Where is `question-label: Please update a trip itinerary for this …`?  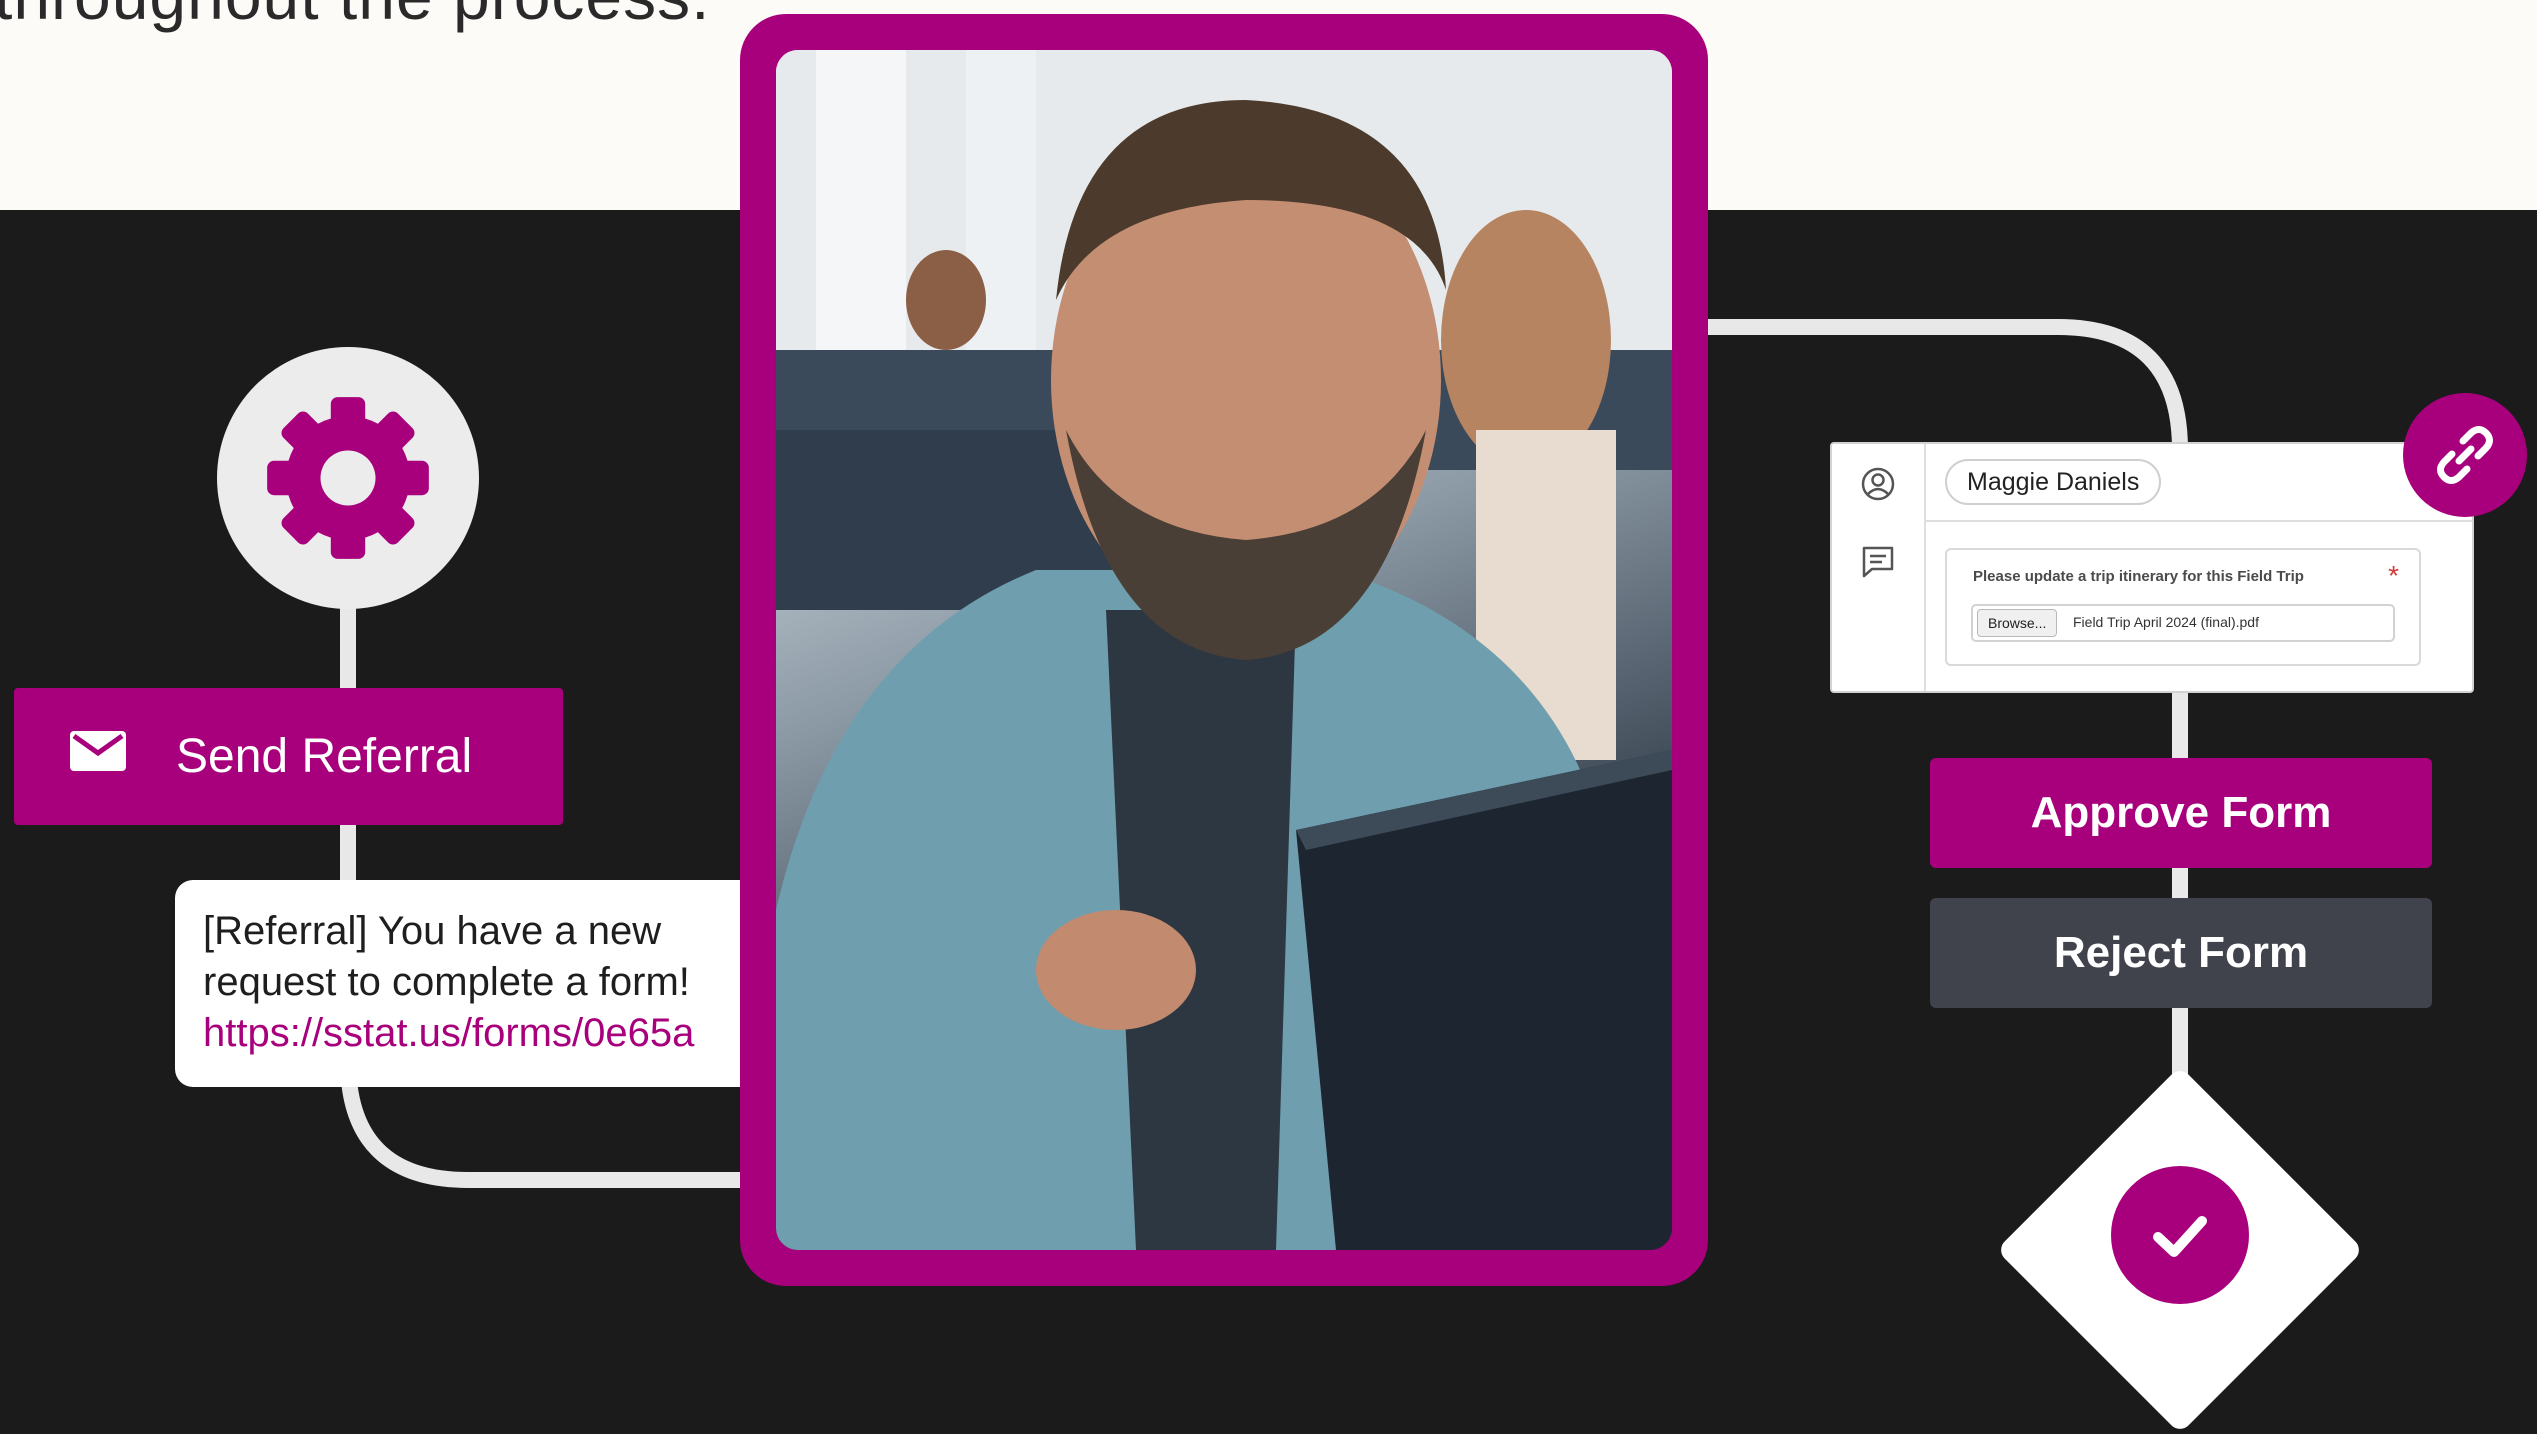 question-label: Please update a trip itinerary for this … is located at coordinates (2138, 576).